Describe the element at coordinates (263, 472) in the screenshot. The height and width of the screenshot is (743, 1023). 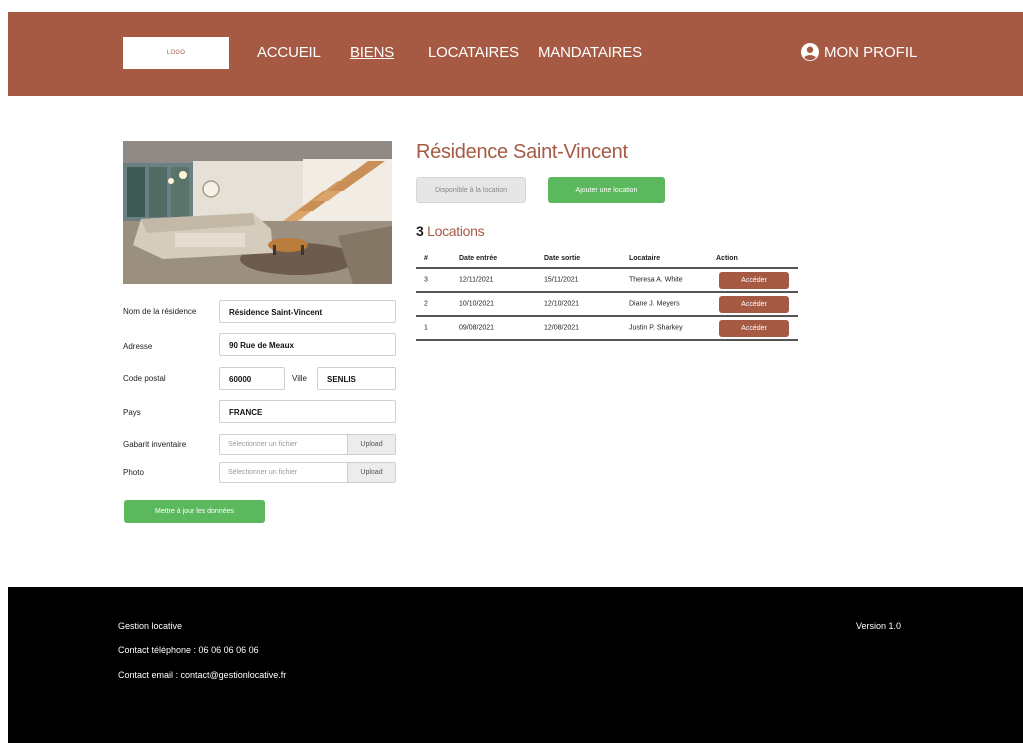
I see `photo-file-placeholder: Sélectionner un fichier` at that location.